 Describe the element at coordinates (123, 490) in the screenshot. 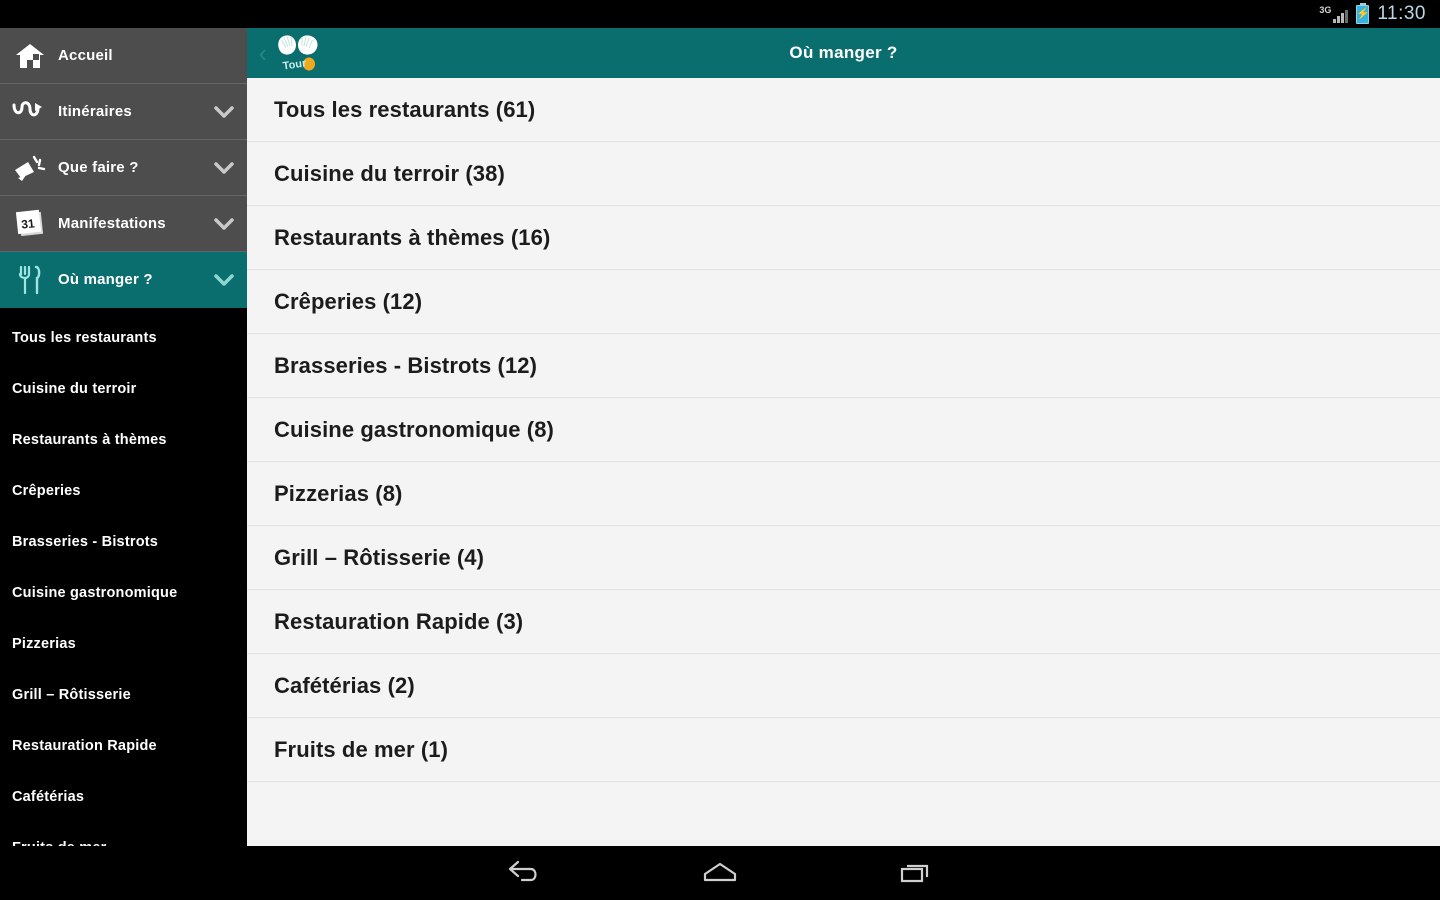

I see `submenu-item: Crêperies` at that location.